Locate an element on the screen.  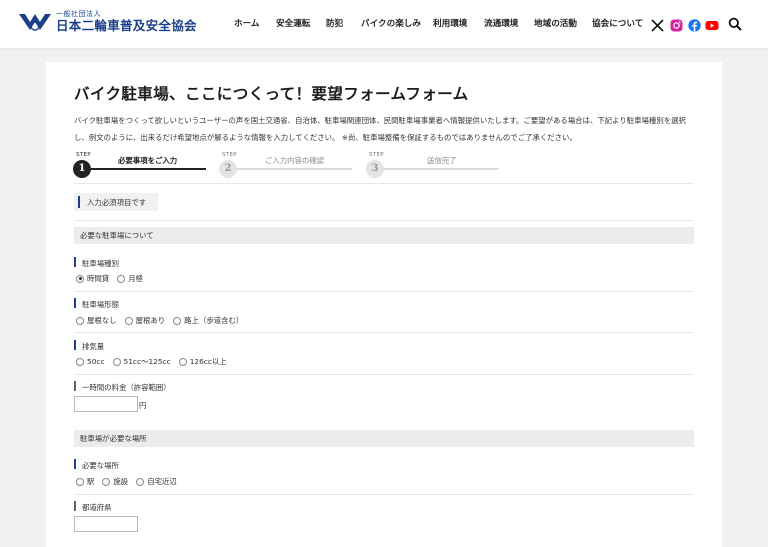
nav-item-regional-activities: 地域の活動 is located at coordinates (555, 23).